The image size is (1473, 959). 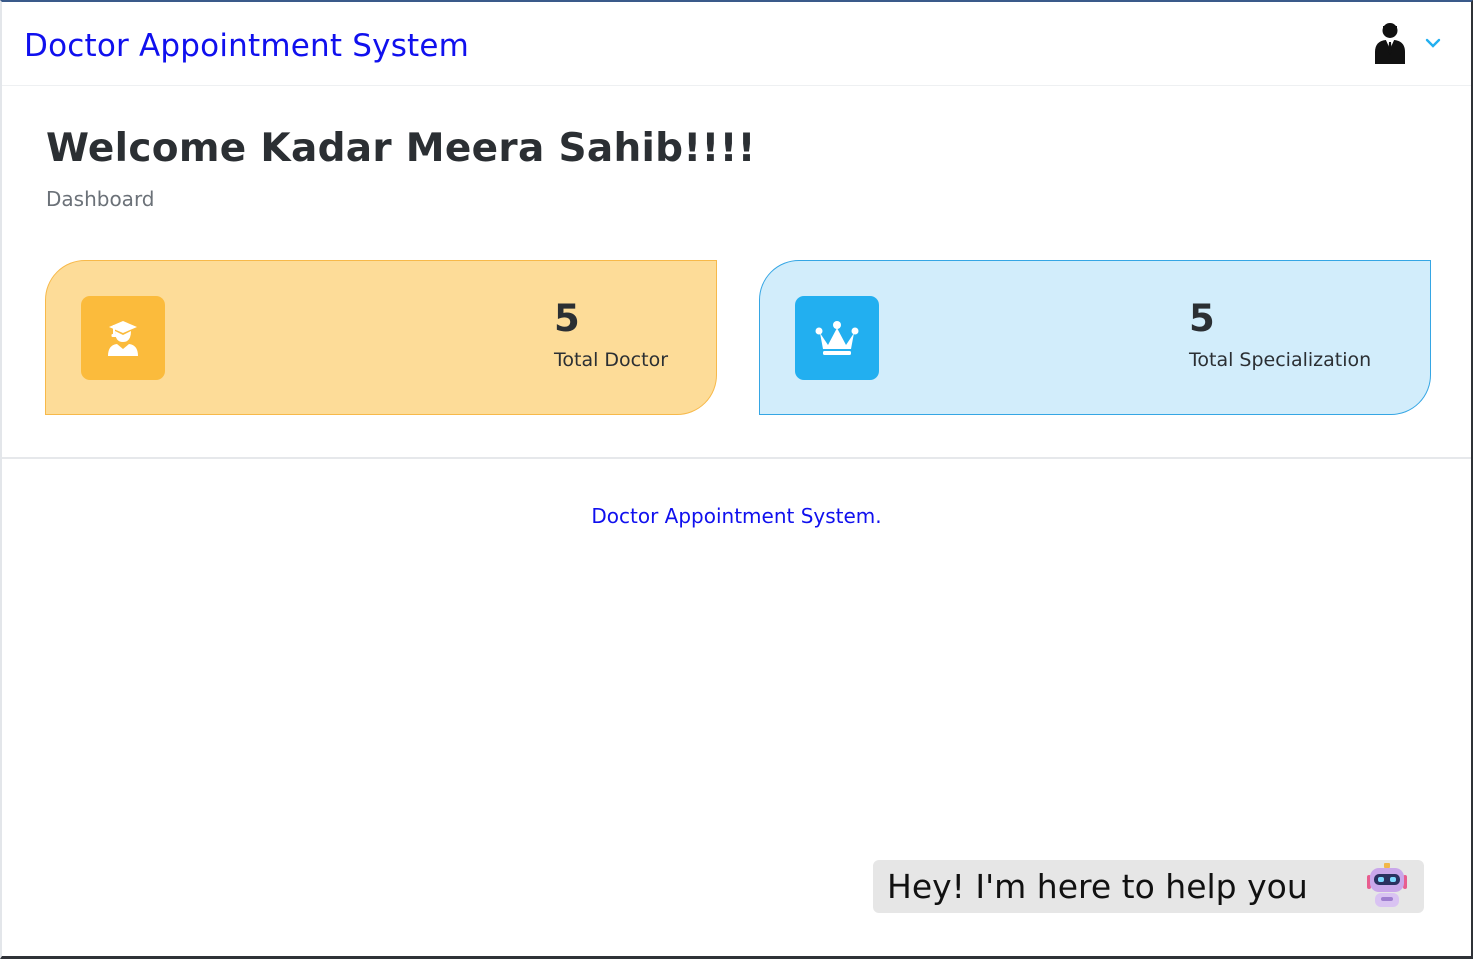 What do you see at coordinates (1390, 43) in the screenshot?
I see `user-avatar-icon` at bounding box center [1390, 43].